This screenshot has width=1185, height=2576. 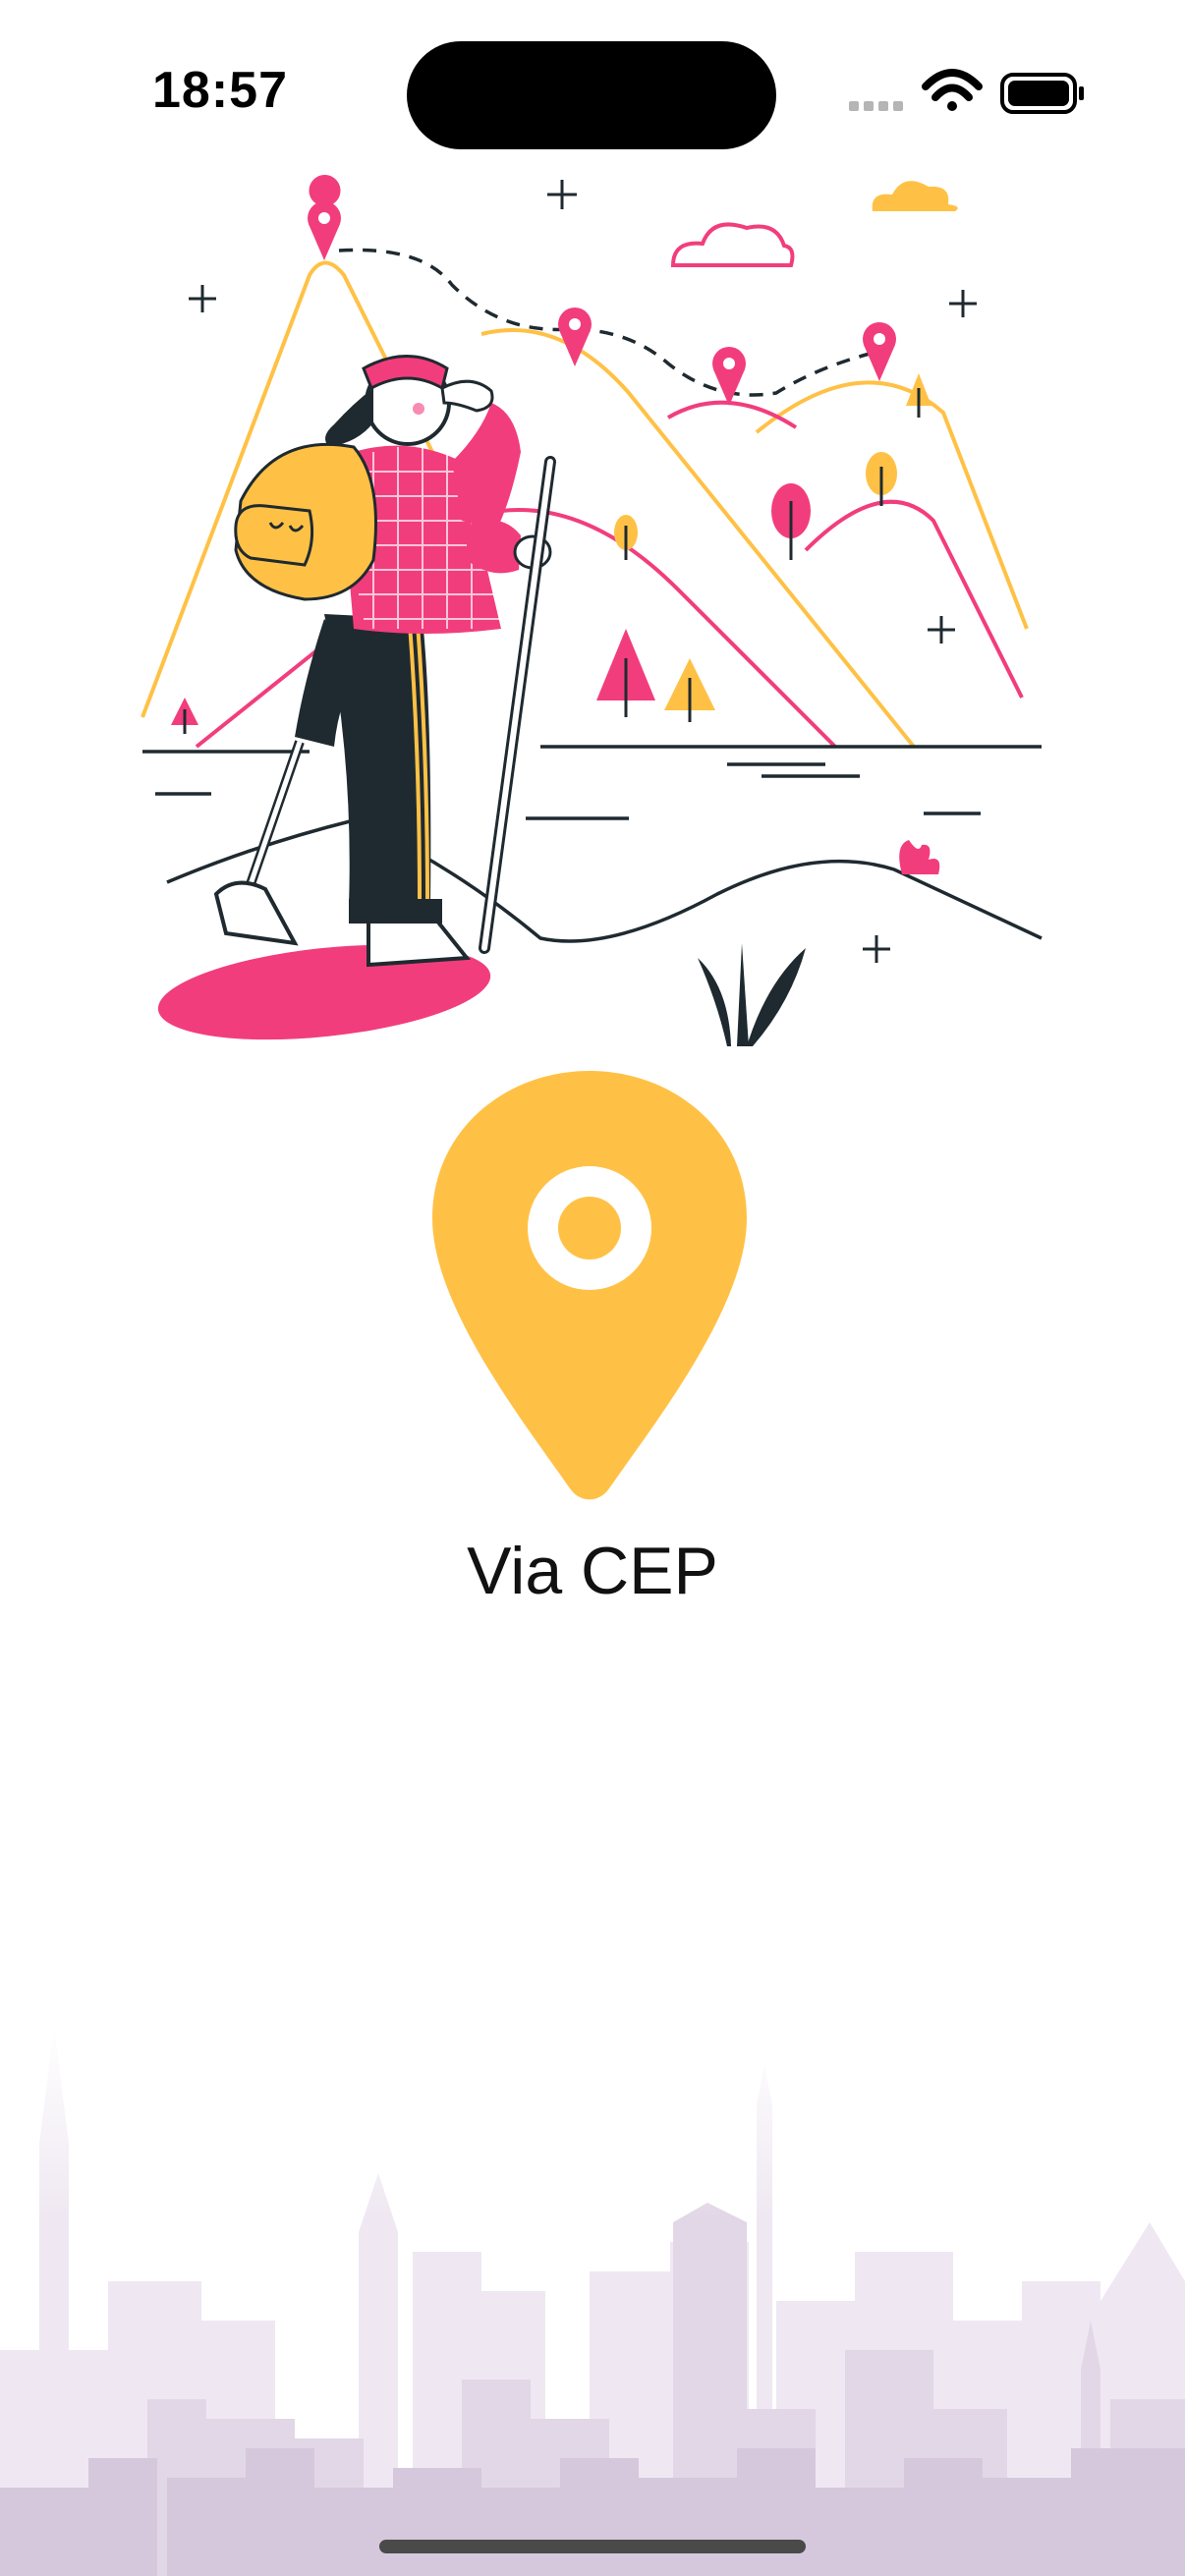 What do you see at coordinates (1042, 93) in the screenshot?
I see `battery-icon` at bounding box center [1042, 93].